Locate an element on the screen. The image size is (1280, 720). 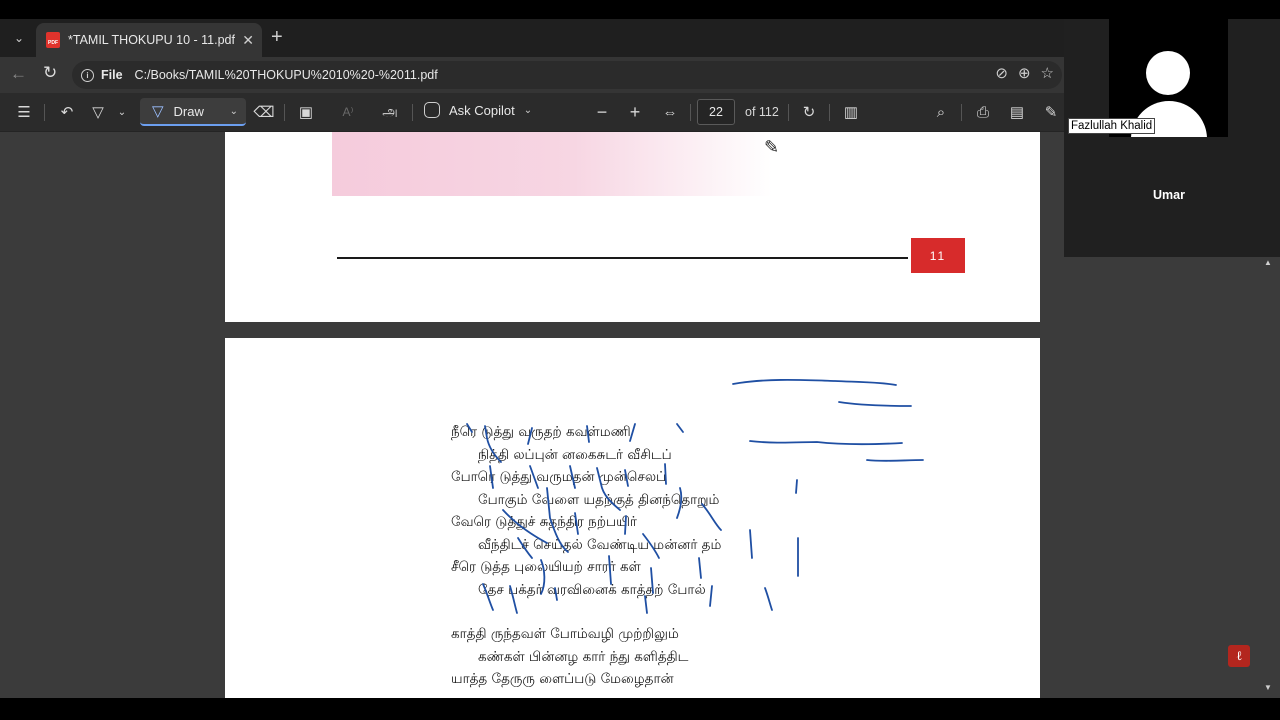
zoom-out-button: − is located at coordinates (602, 112).